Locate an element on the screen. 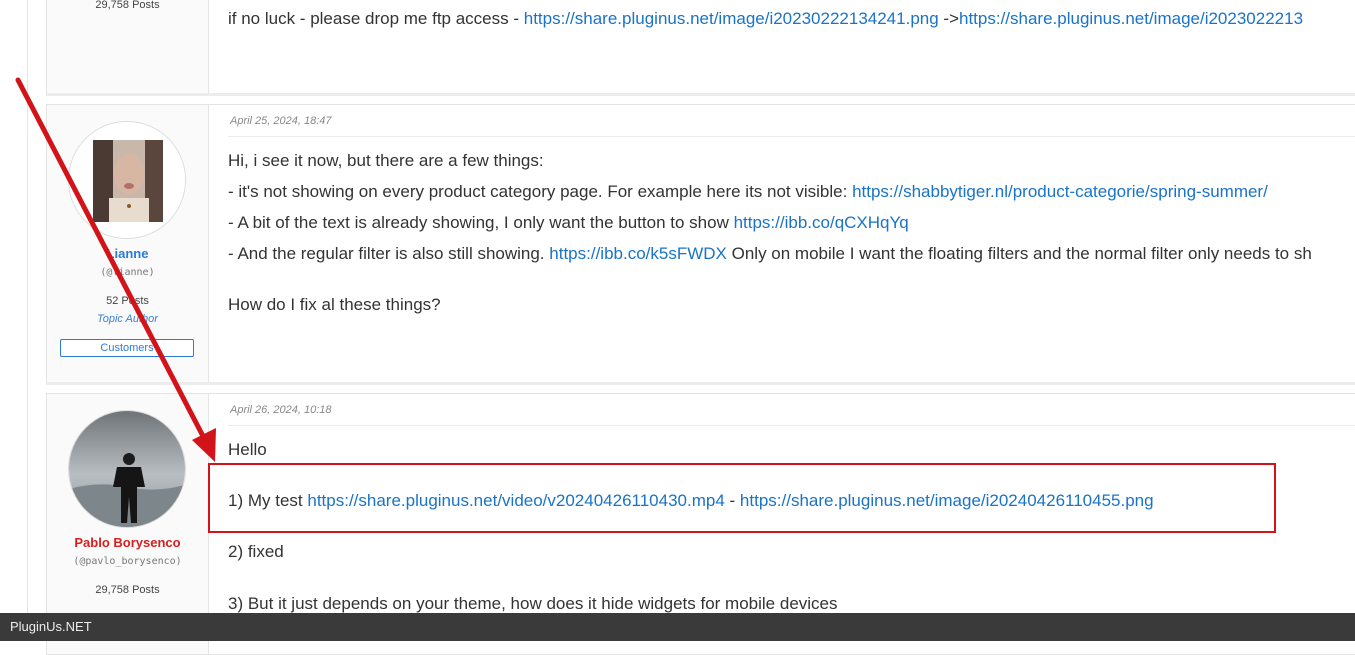 Image resolution: width=1355 pixels, height=655 pixels. footer-brand: PluginUs.NET is located at coordinates (51, 626).